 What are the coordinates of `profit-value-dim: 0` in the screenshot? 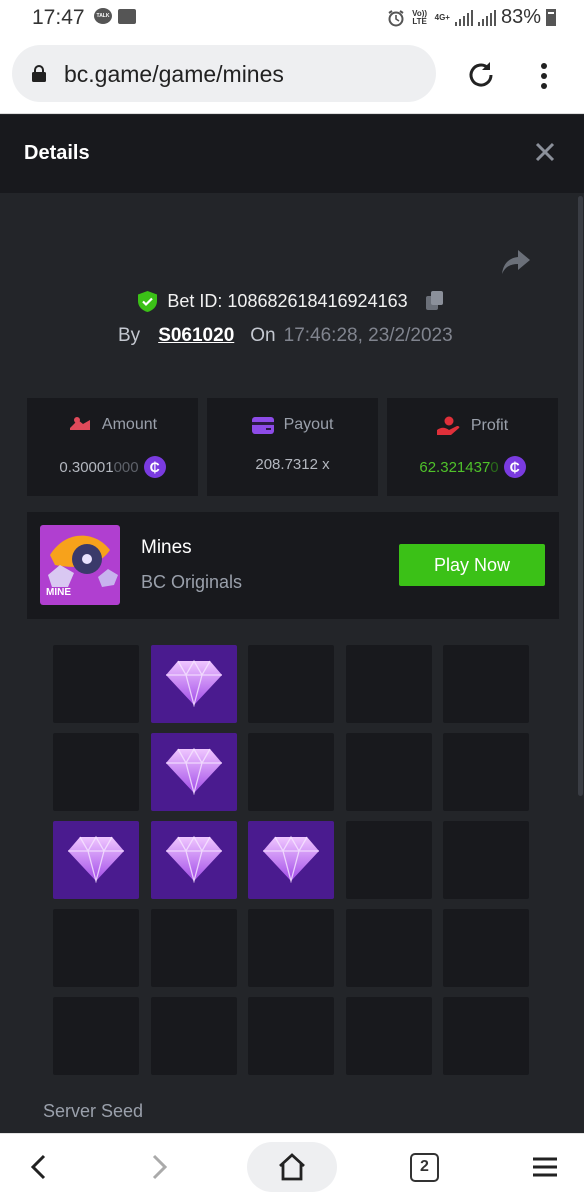 It's located at (494, 467).